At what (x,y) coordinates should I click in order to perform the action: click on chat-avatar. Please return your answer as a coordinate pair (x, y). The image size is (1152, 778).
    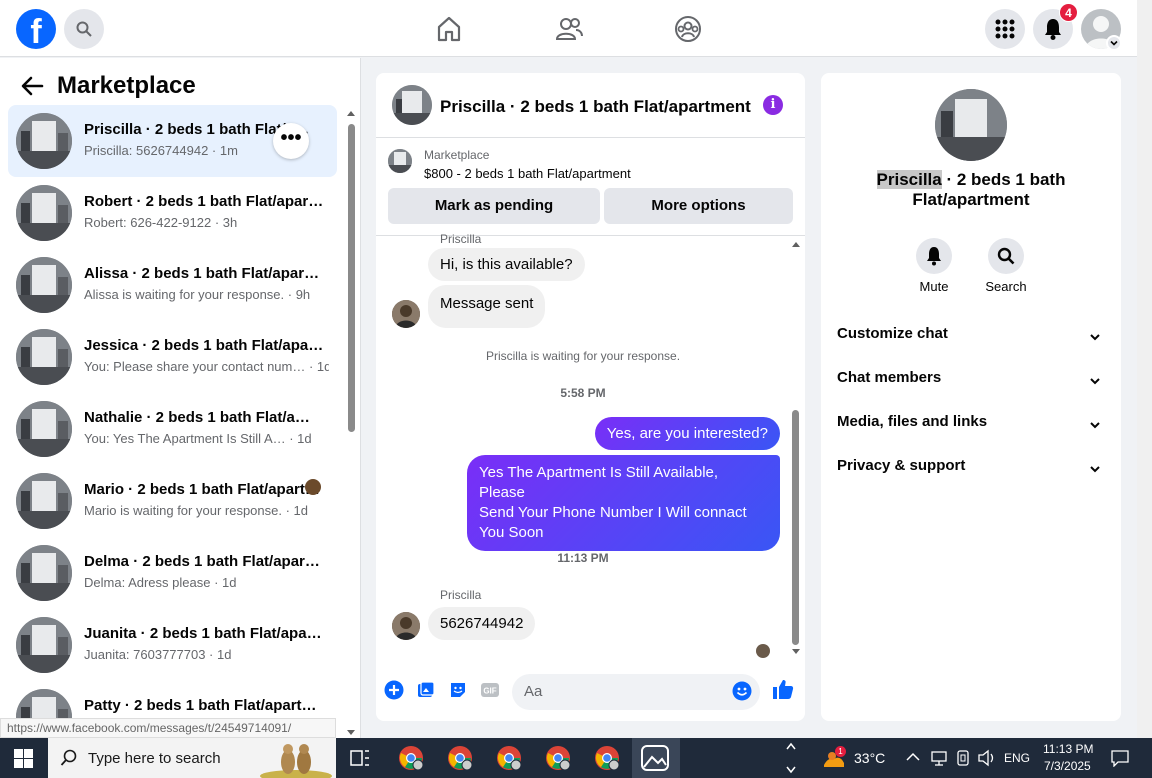
    Looking at the image, I should click on (412, 105).